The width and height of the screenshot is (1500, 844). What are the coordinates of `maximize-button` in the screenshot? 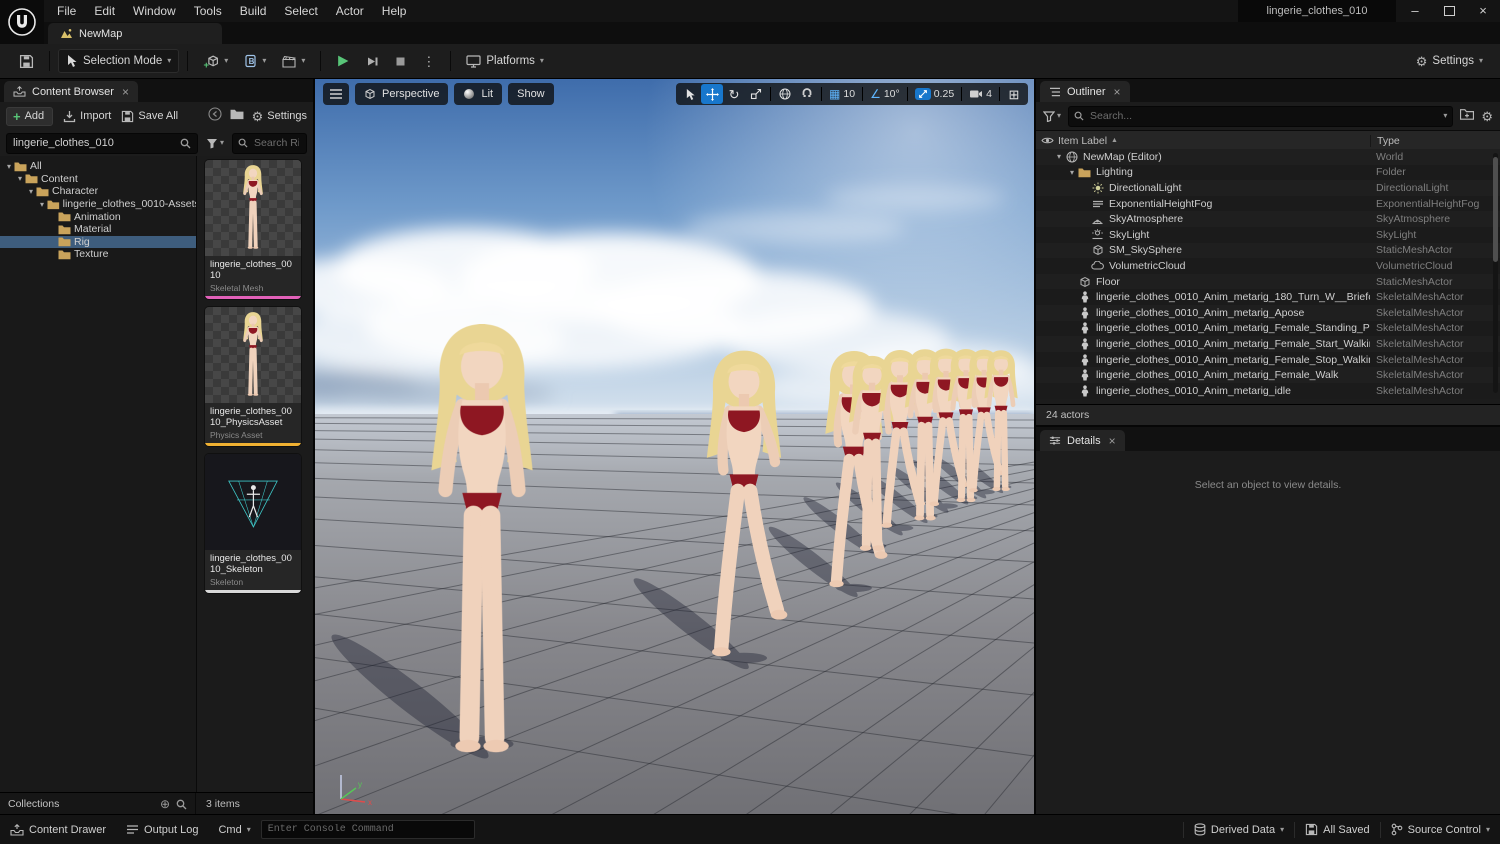 It's located at (1449, 11).